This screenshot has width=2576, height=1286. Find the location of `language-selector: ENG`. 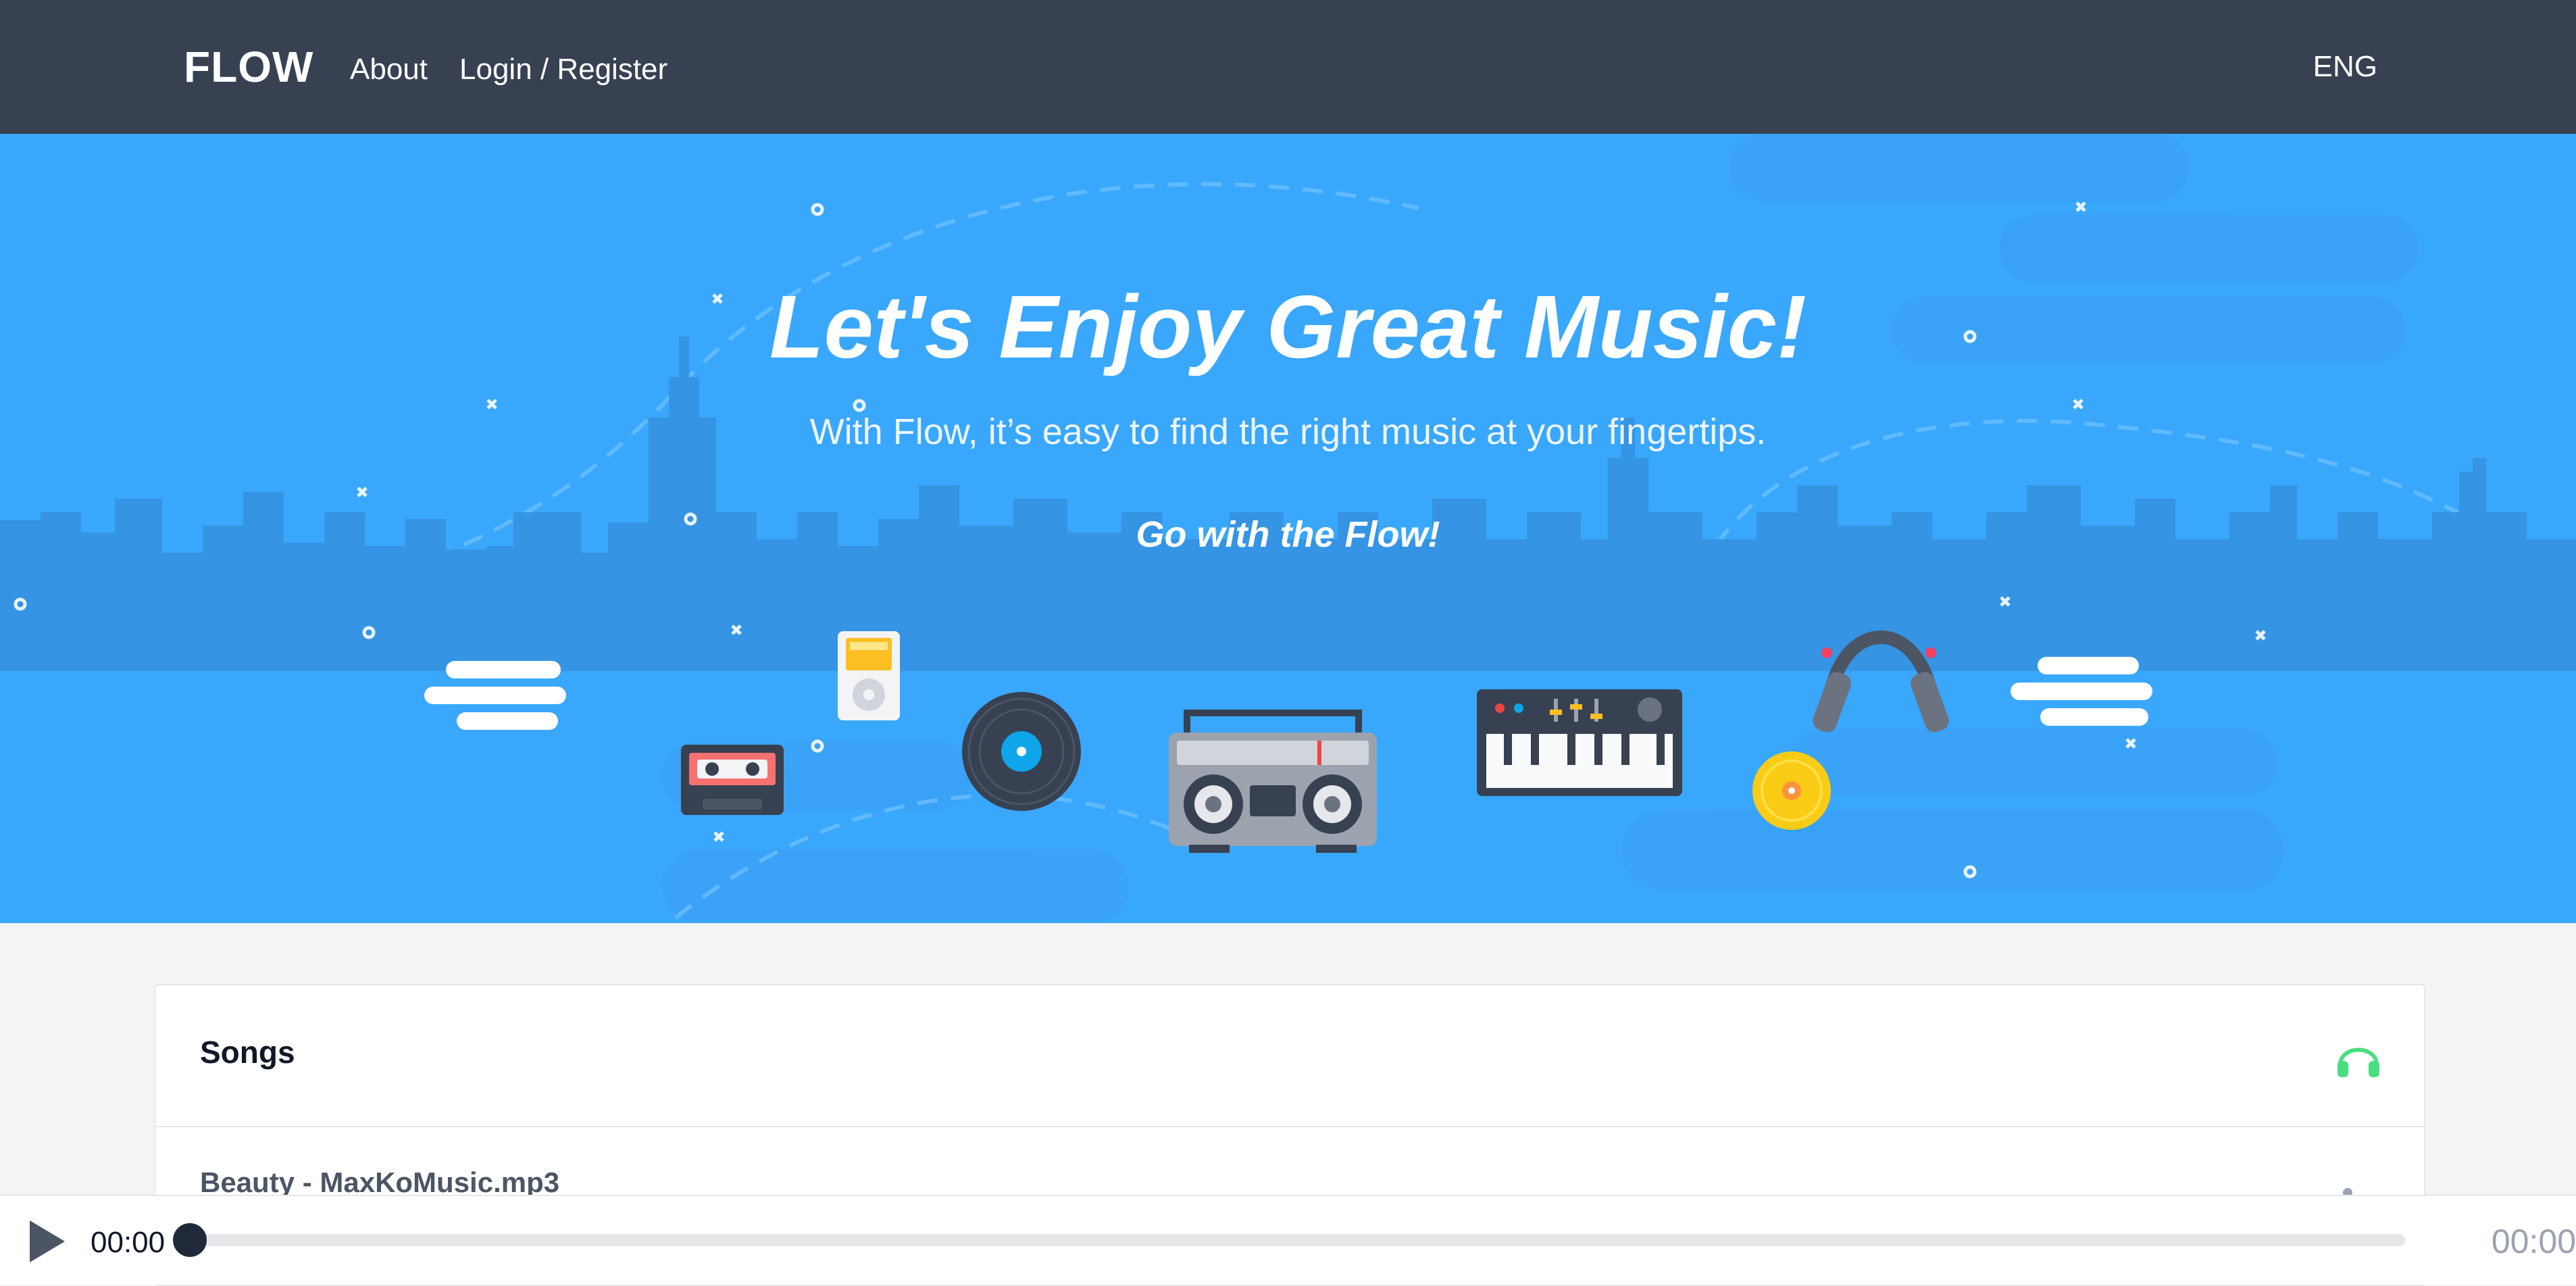

language-selector: ENG is located at coordinates (2345, 67).